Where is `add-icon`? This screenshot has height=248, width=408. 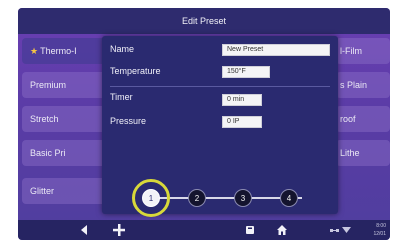
add-icon is located at coordinates (119, 230).